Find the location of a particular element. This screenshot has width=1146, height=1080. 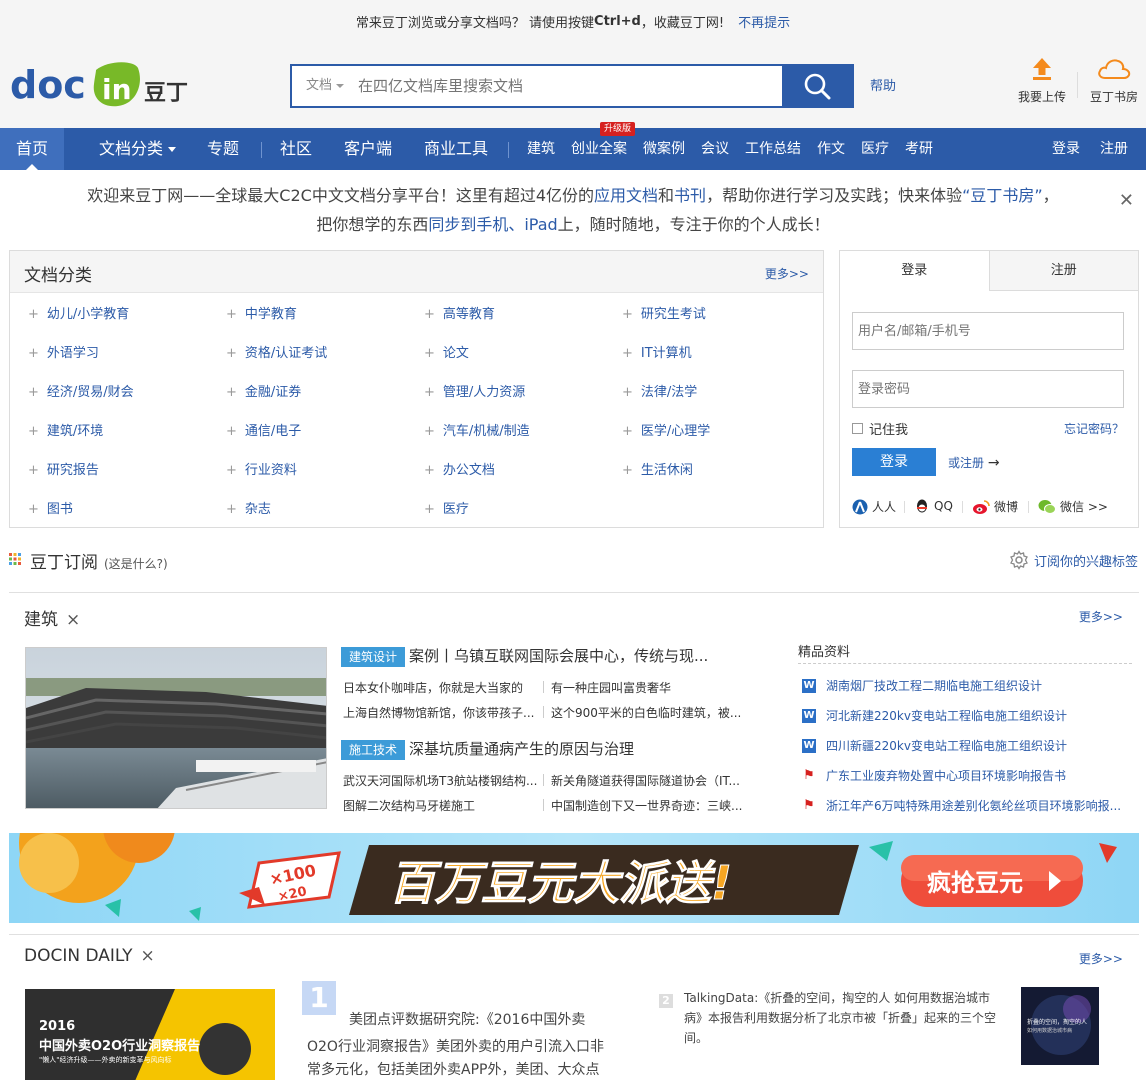

close-icon: ✕ is located at coordinates (1126, 200).